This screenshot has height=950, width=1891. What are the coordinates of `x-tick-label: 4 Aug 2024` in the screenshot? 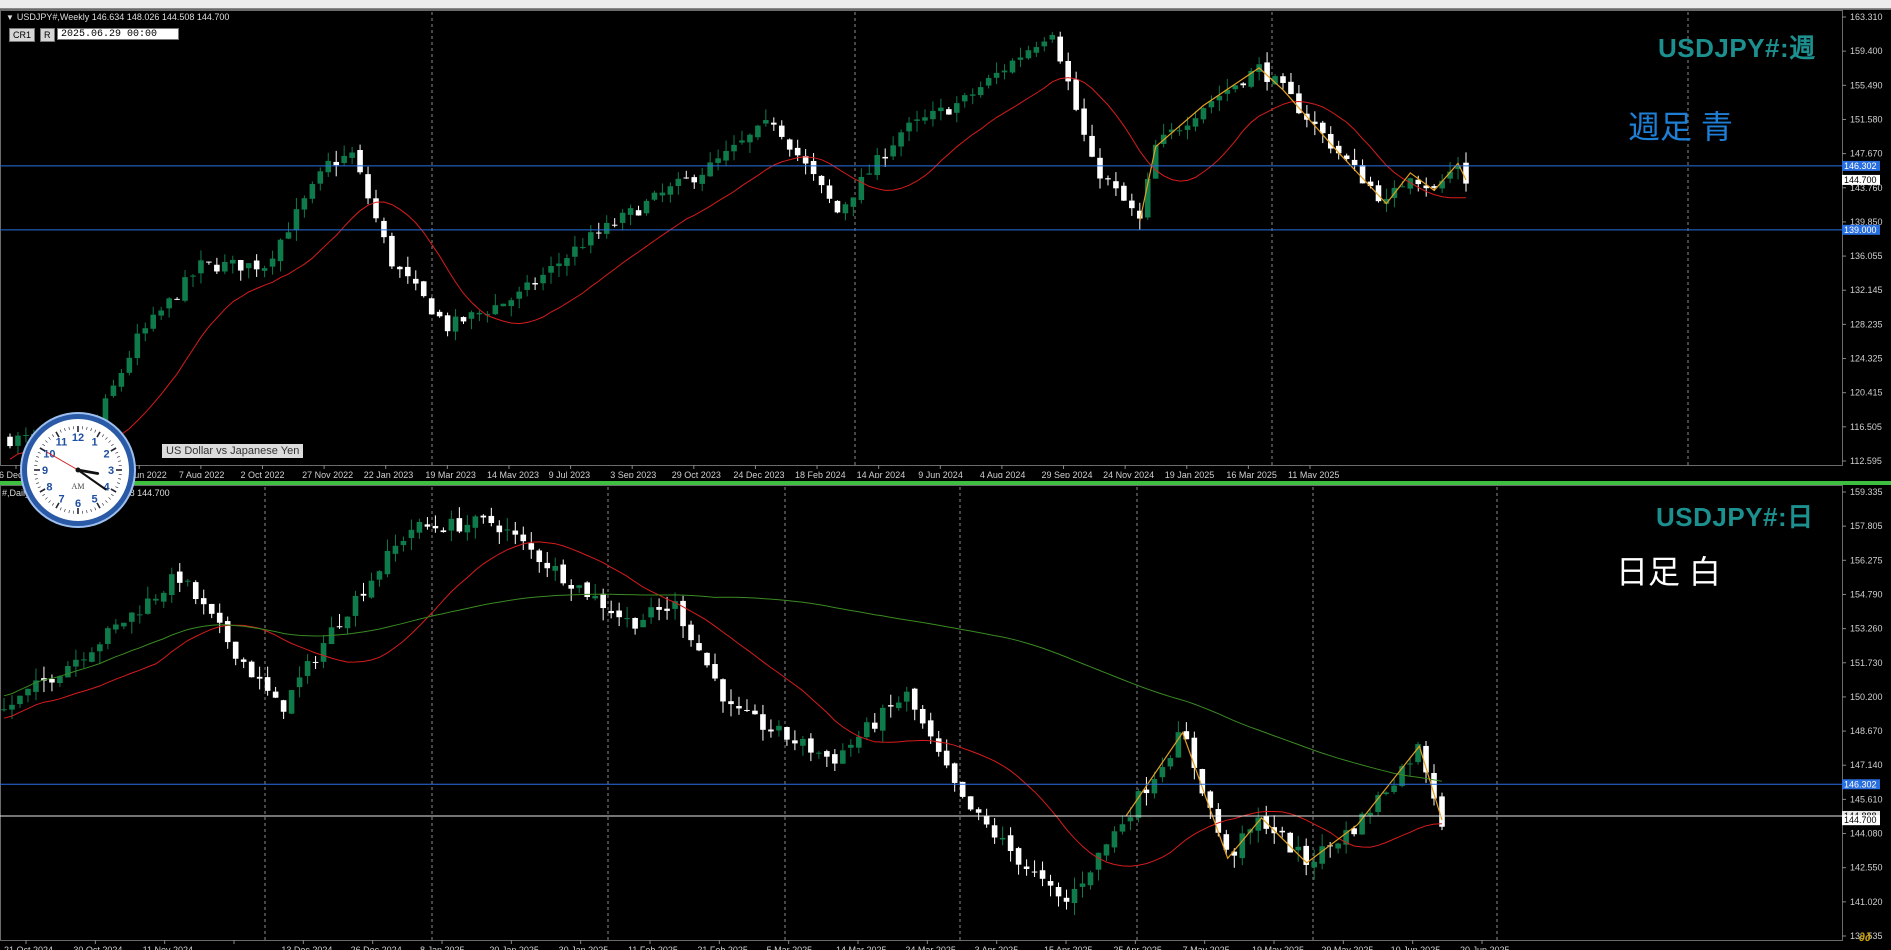 It's located at (1003, 474).